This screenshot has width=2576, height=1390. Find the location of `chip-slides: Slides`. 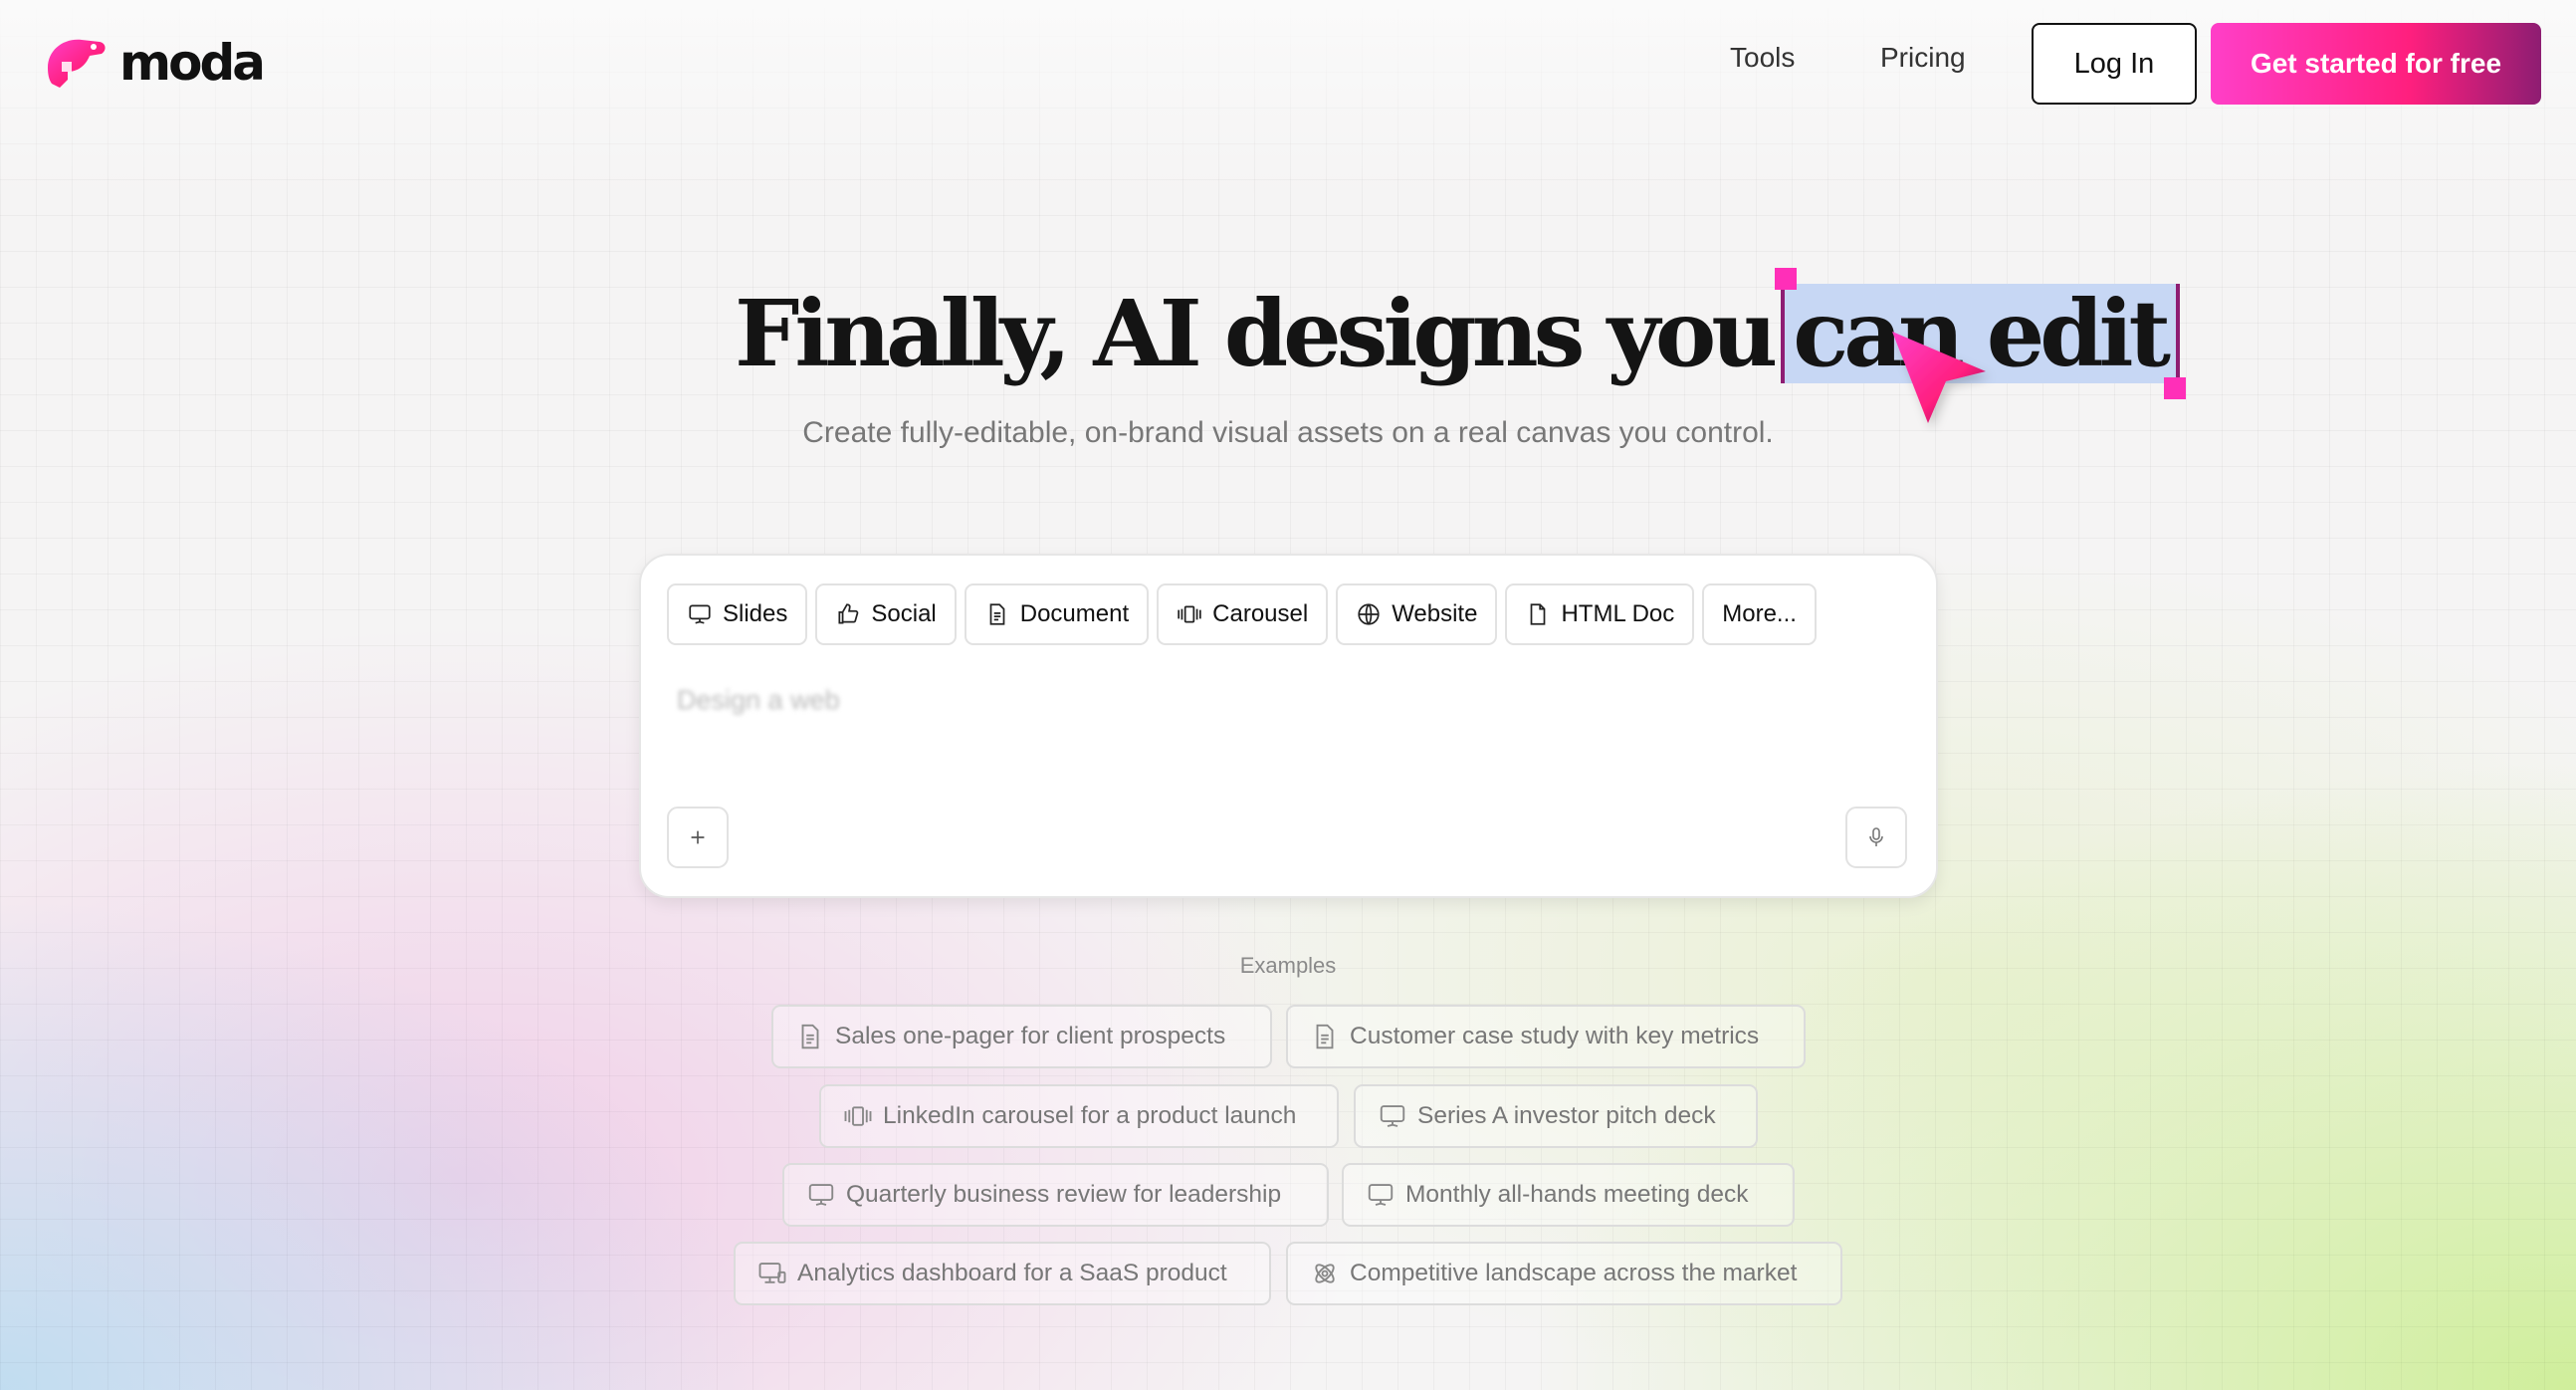

chip-slides: Slides is located at coordinates (737, 614).